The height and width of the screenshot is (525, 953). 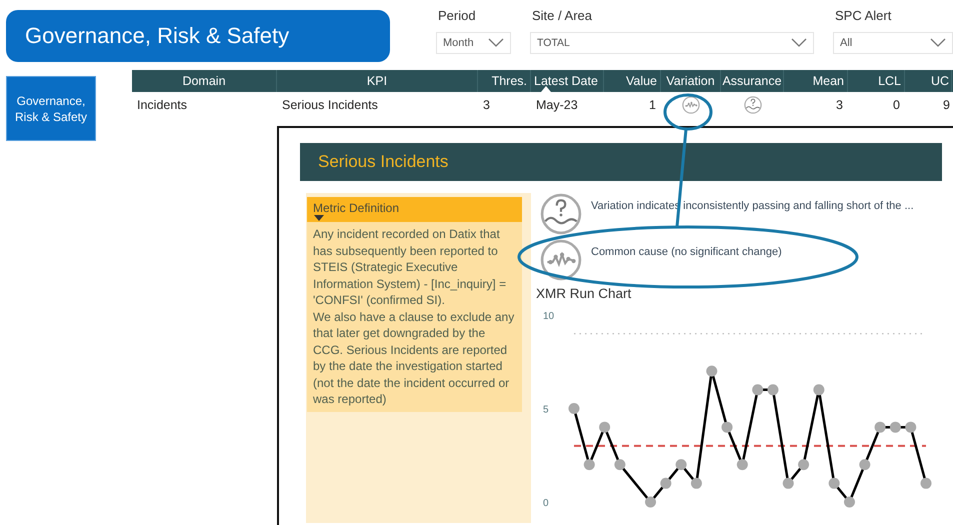 I want to click on legend-text: Common cause (no significant change), so click(x=686, y=252).